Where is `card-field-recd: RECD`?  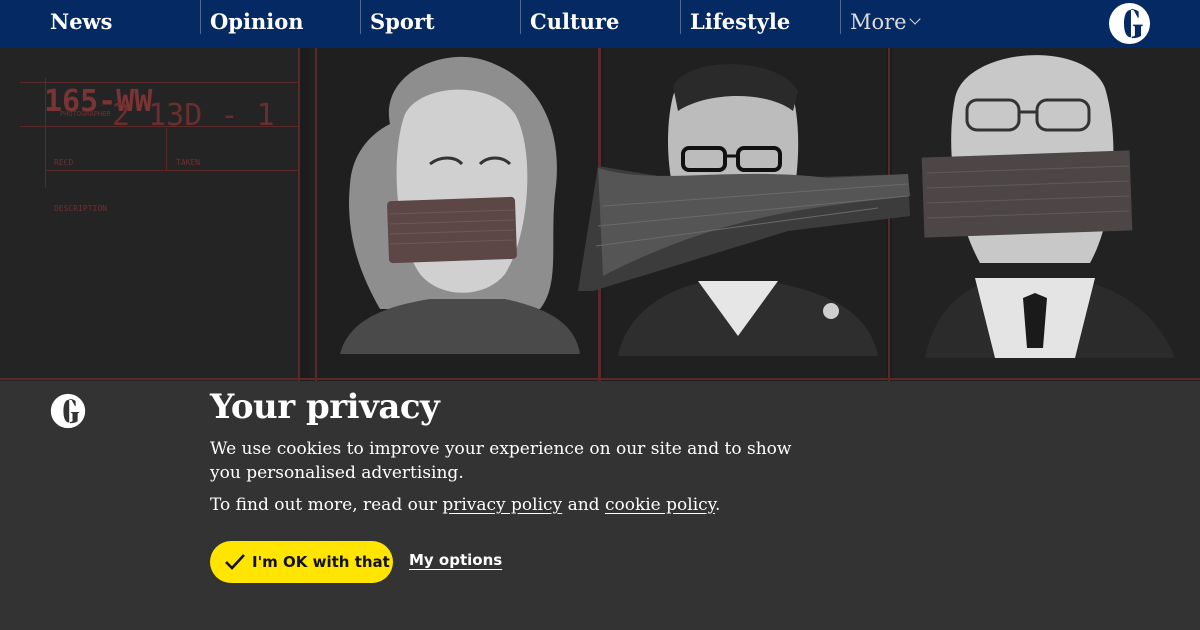
card-field-recd: RECD is located at coordinates (64, 162).